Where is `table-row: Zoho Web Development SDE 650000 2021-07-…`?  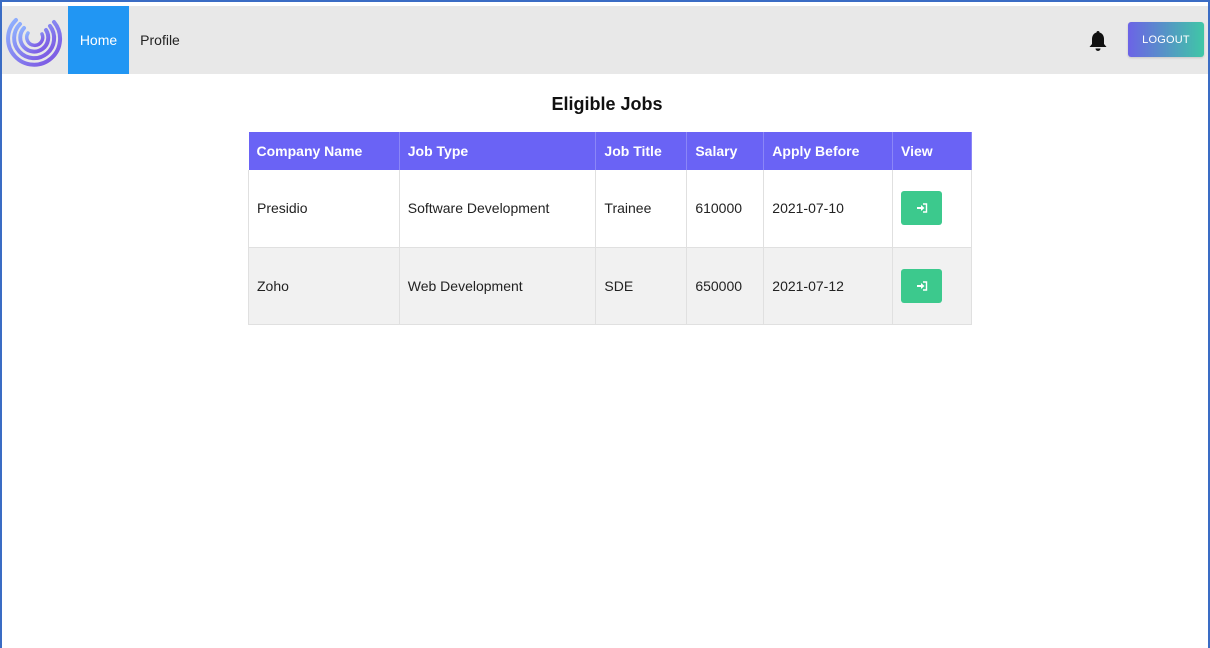
table-row: Zoho Web Development SDE 650000 2021-07-… is located at coordinates (610, 286).